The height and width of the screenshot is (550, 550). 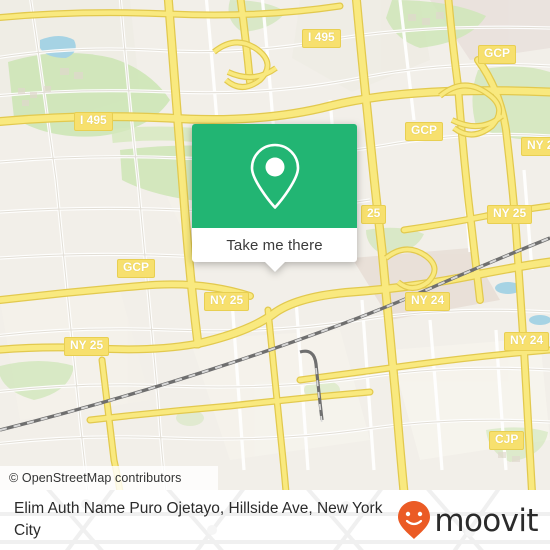 What do you see at coordinates (414, 520) in the screenshot?
I see `moovit-pin-icon` at bounding box center [414, 520].